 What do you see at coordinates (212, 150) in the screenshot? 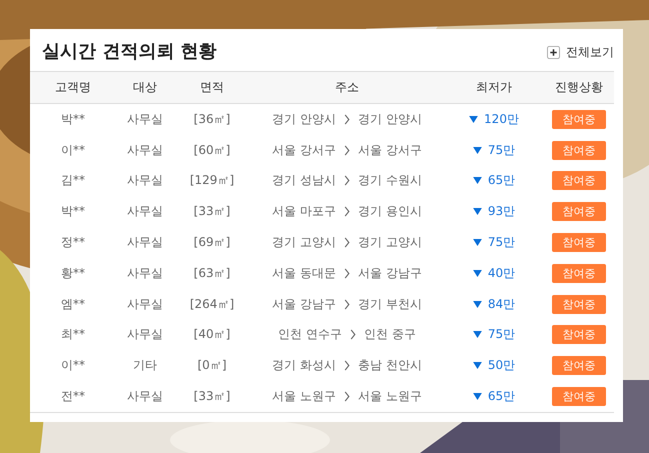
I see `area-cell-text: [60㎡]` at bounding box center [212, 150].